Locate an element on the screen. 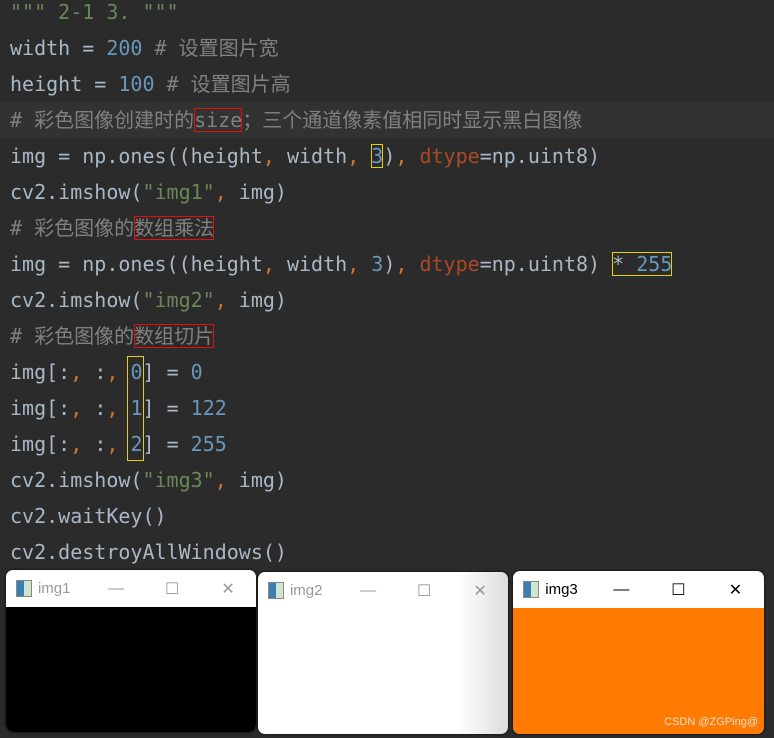 This screenshot has height=738, width=774. code-line: # 彩色图像的数组切片 is located at coordinates (392, 336).